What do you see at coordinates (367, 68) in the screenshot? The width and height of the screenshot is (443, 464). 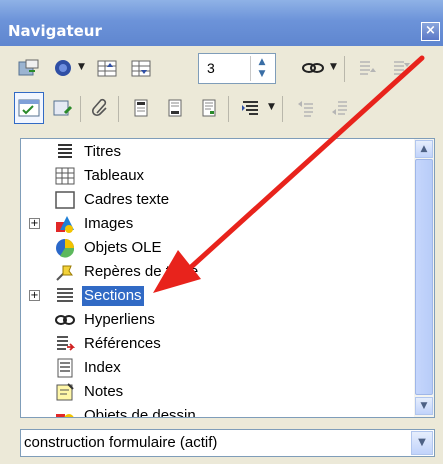 I see `promote-level-icon` at bounding box center [367, 68].